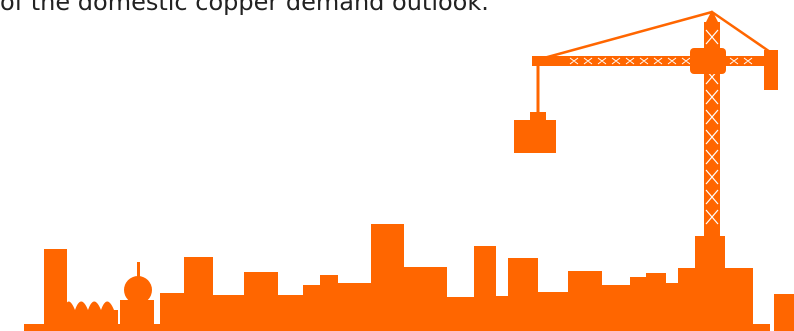 This screenshot has width=794, height=331. Describe the element at coordinates (622, 36) in the screenshot. I see `crane-cable` at that location.